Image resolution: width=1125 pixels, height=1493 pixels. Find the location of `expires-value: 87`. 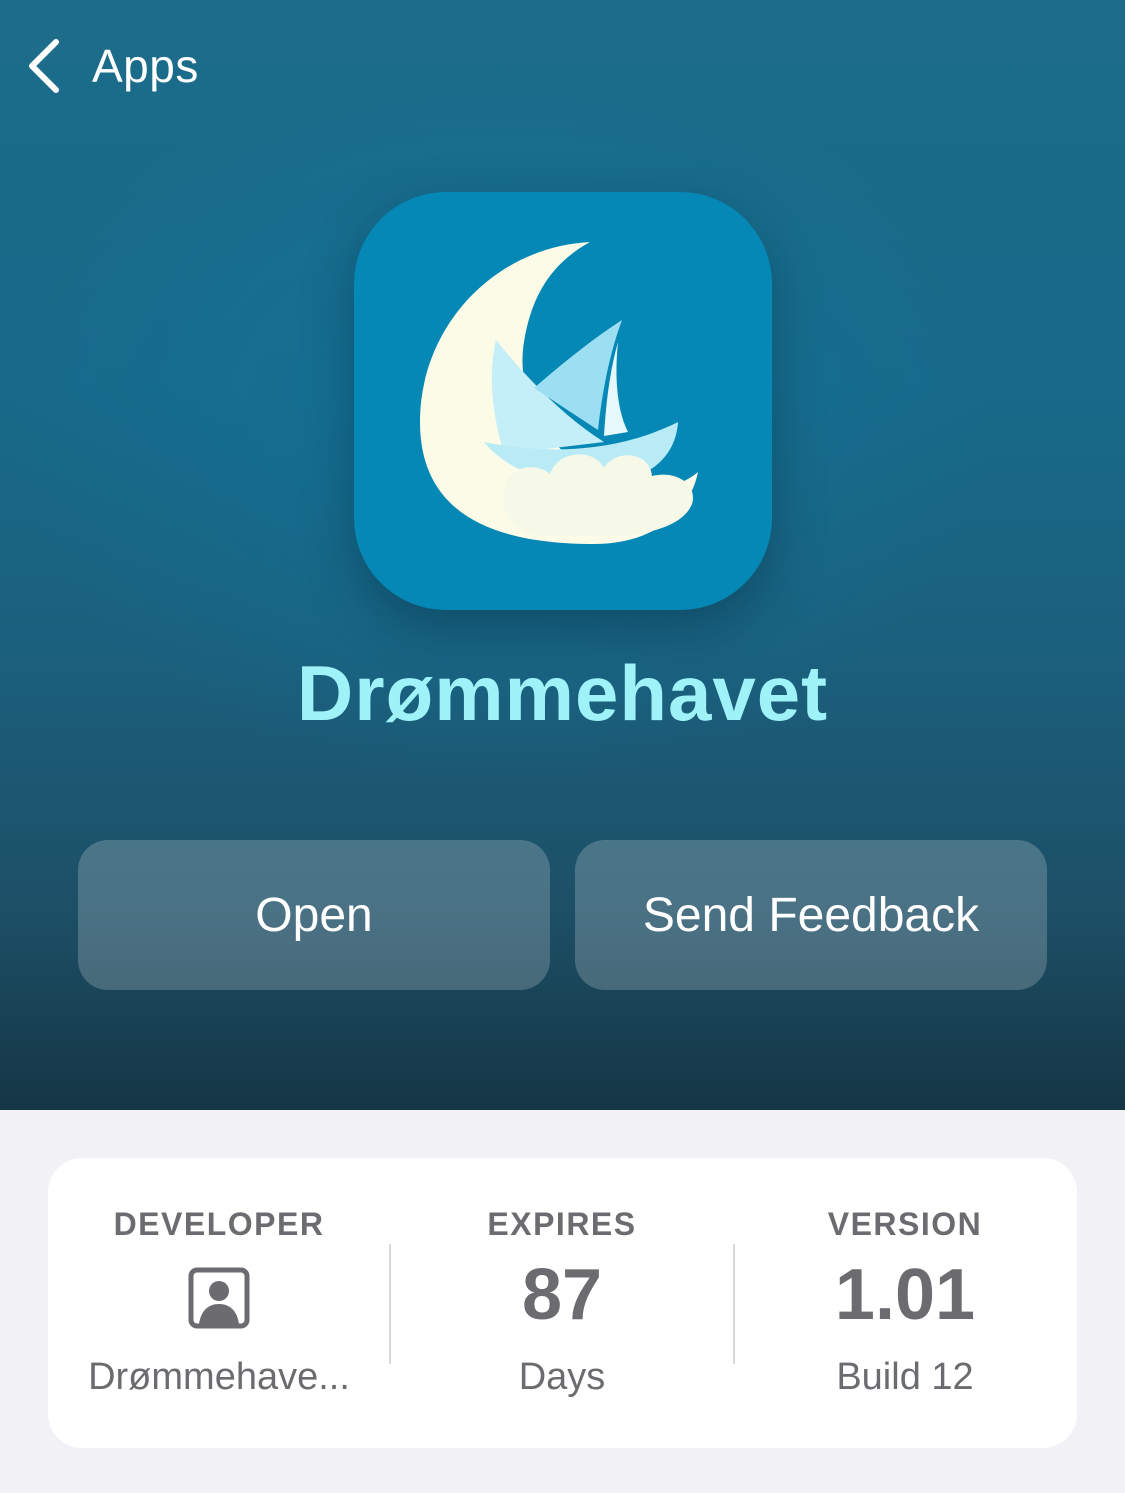

expires-value: 87 is located at coordinates (562, 1295).